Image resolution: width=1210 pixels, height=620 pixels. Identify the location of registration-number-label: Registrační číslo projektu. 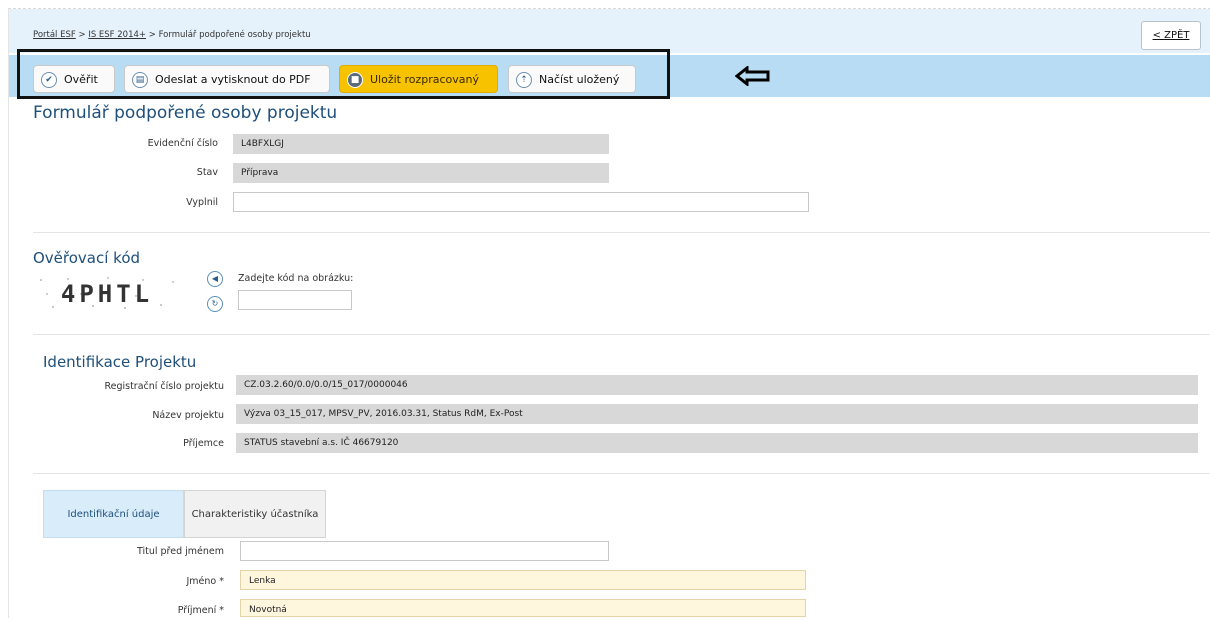
(164, 386).